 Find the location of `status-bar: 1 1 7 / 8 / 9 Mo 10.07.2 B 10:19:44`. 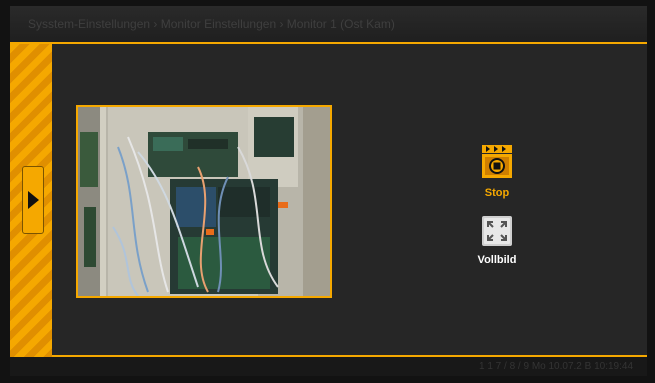

status-bar: 1 1 7 / 8 / 9 Mo 10.07.2 B 10:19:44 is located at coordinates (328, 366).